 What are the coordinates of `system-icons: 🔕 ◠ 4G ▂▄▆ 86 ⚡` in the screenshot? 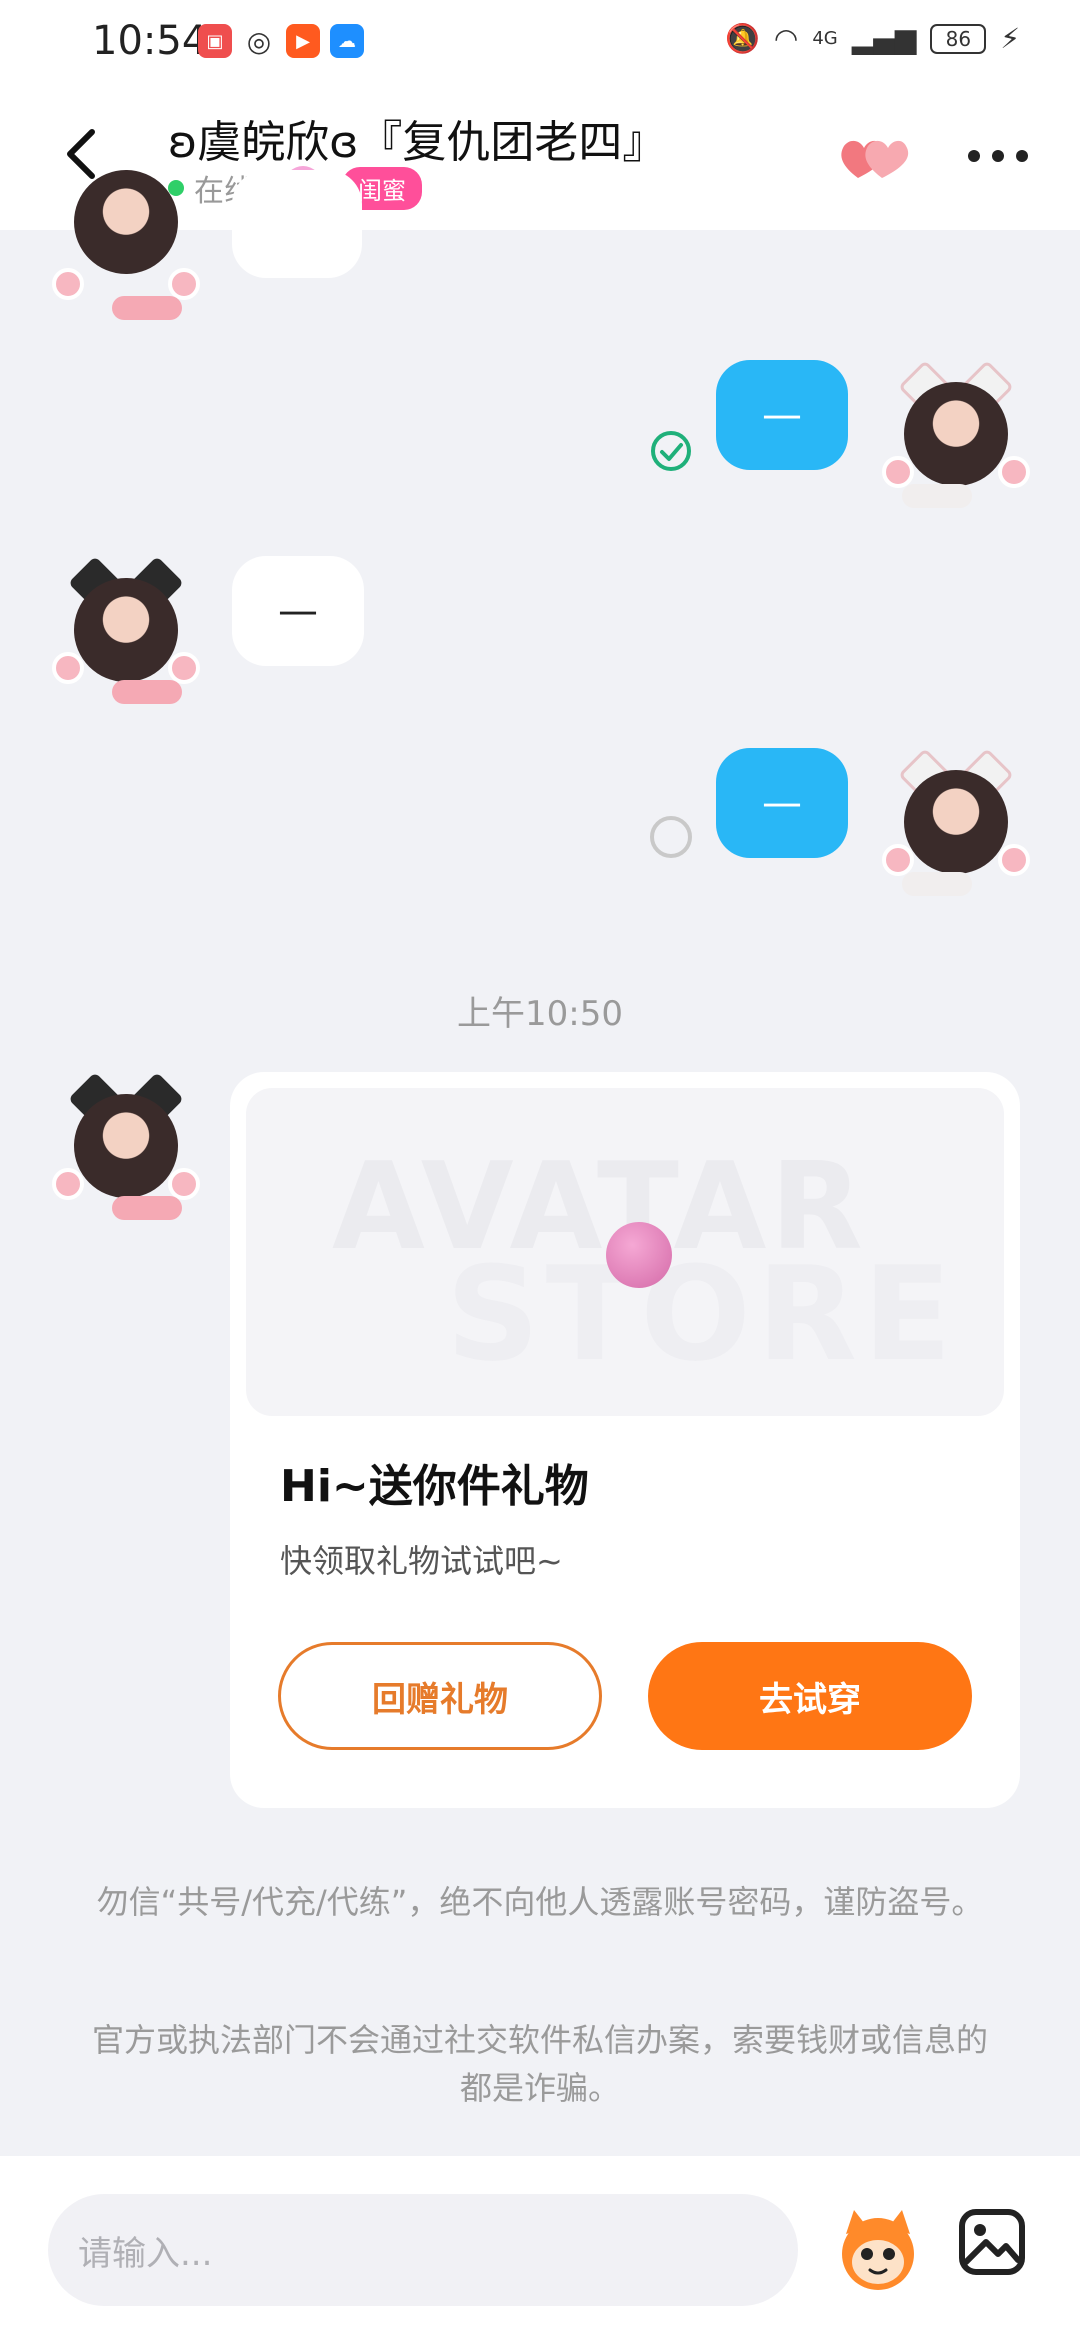 It's located at (872, 38).